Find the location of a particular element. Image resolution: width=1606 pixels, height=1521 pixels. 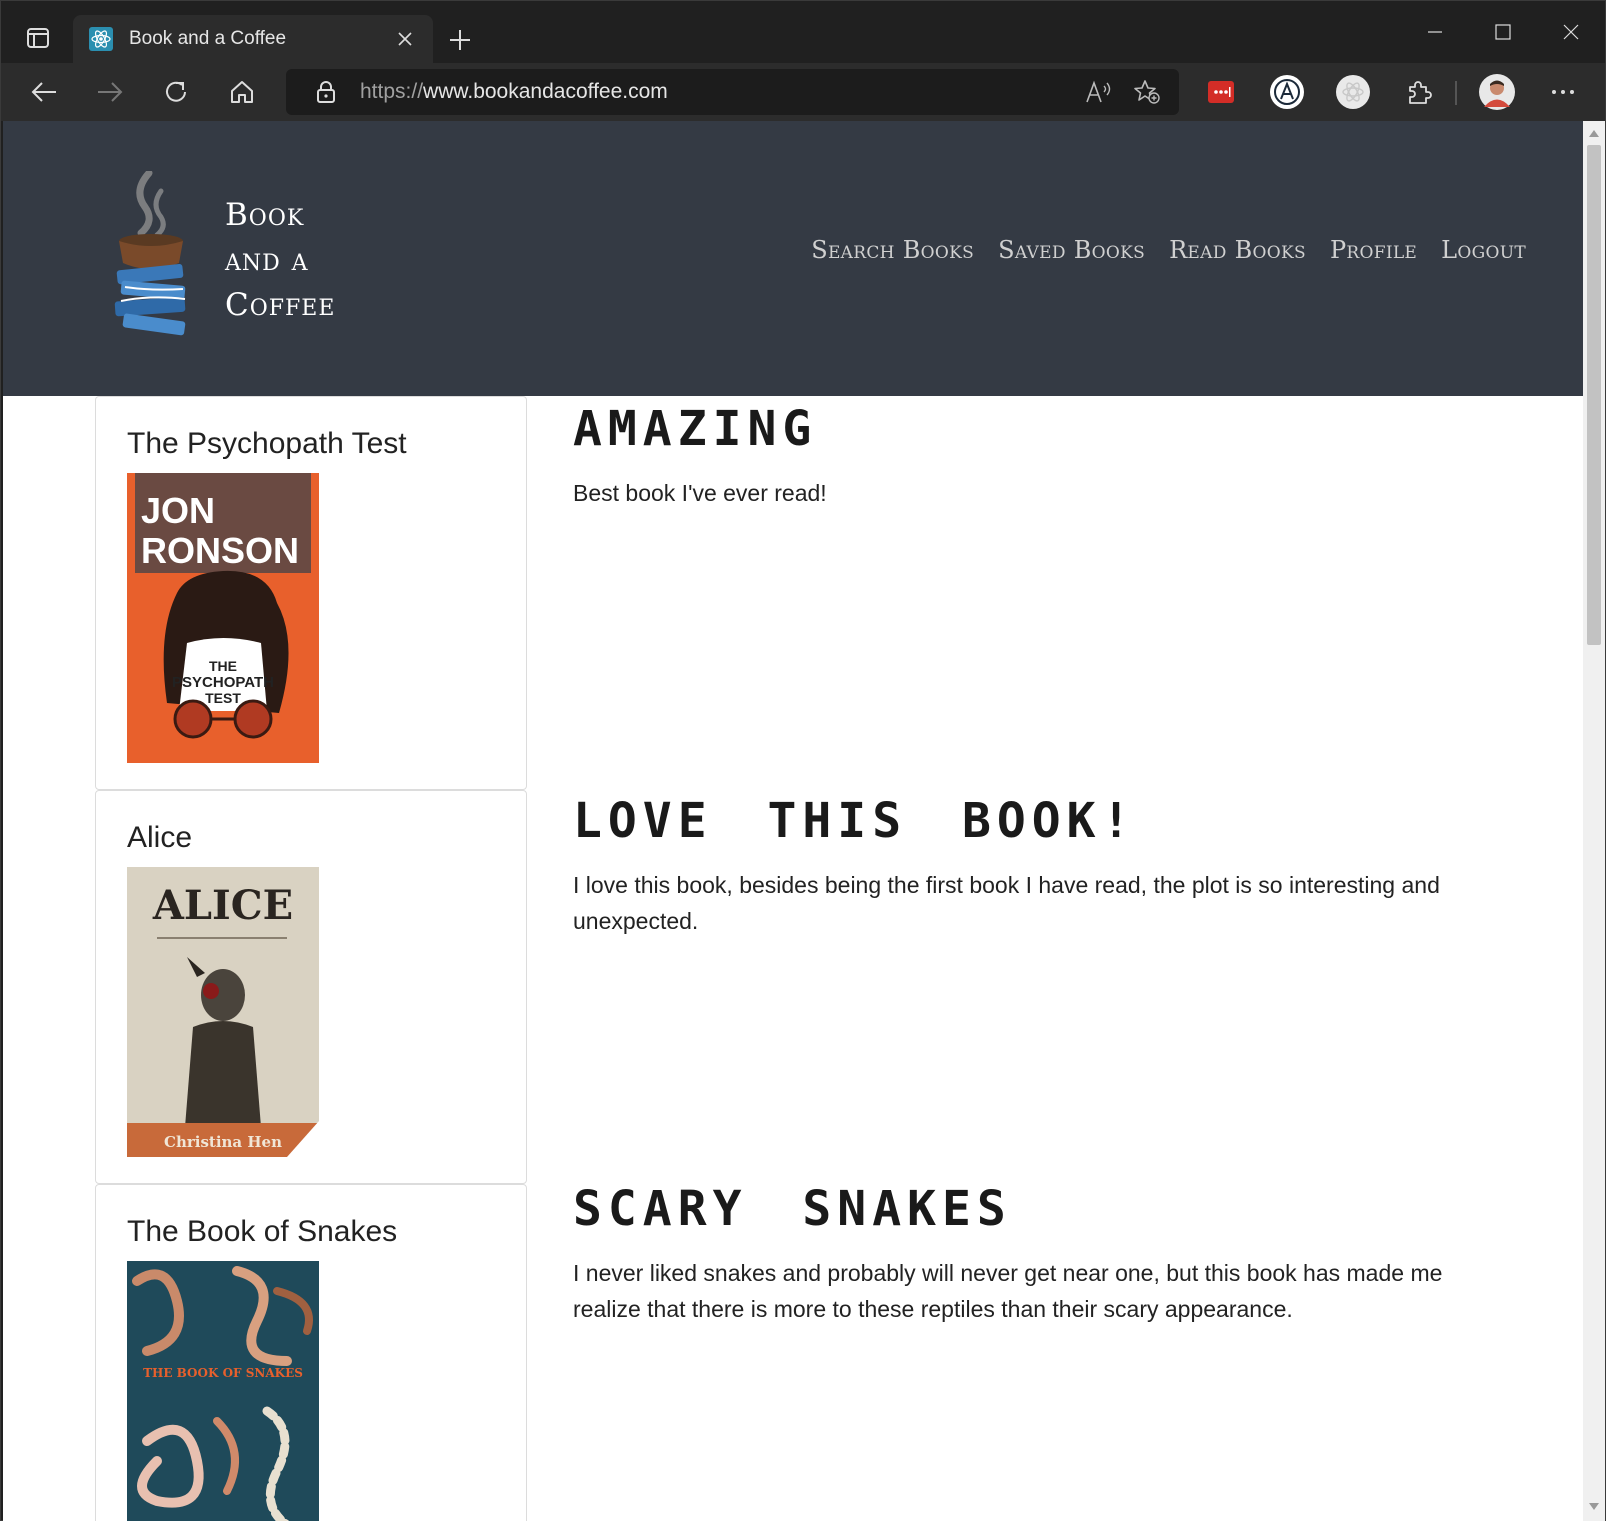

book-coffee-logo-icon is located at coordinates (151, 255).